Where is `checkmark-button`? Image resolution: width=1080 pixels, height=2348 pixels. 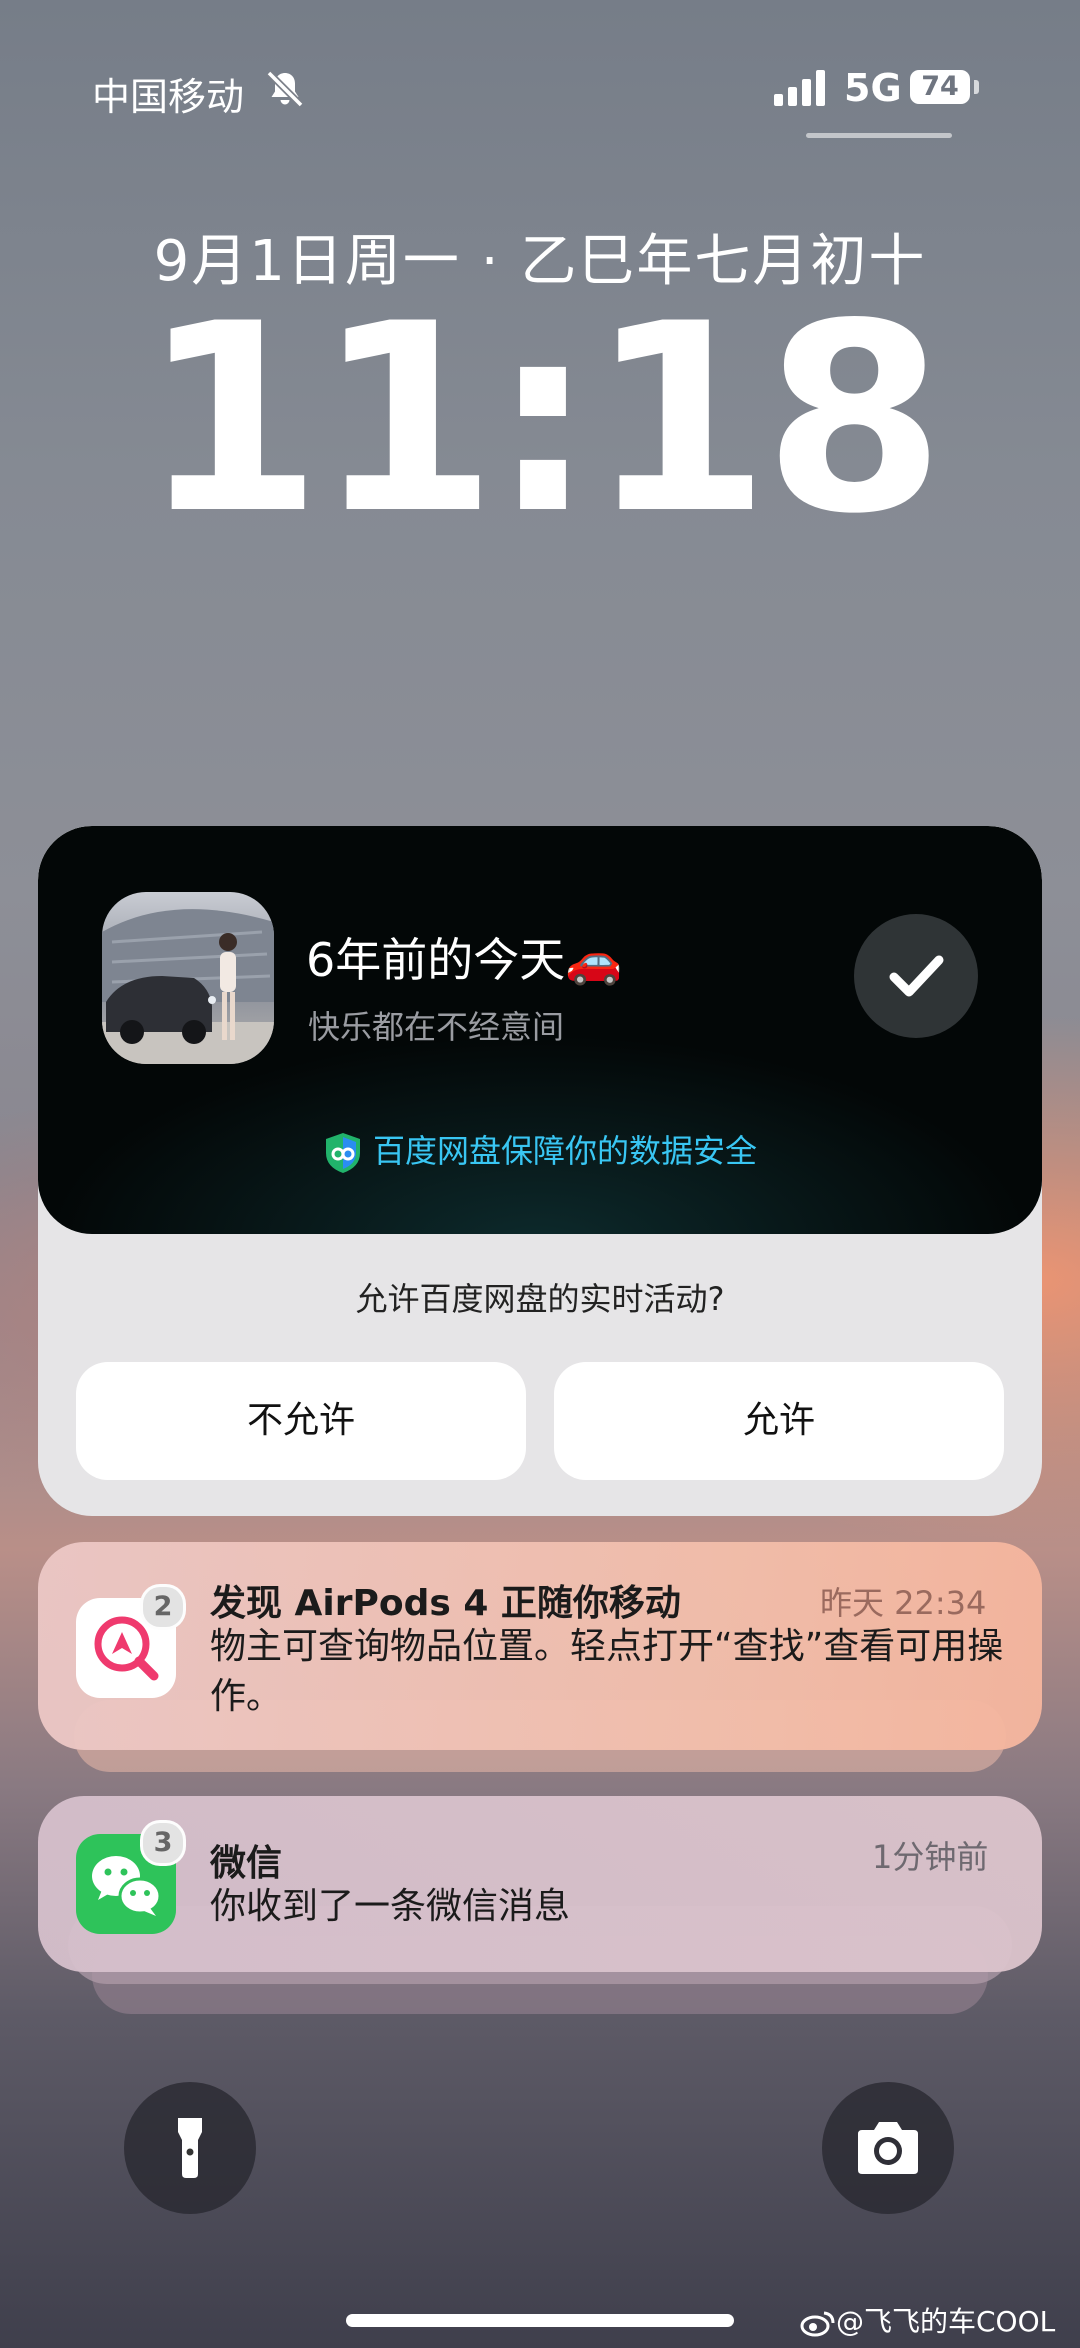 checkmark-button is located at coordinates (916, 976).